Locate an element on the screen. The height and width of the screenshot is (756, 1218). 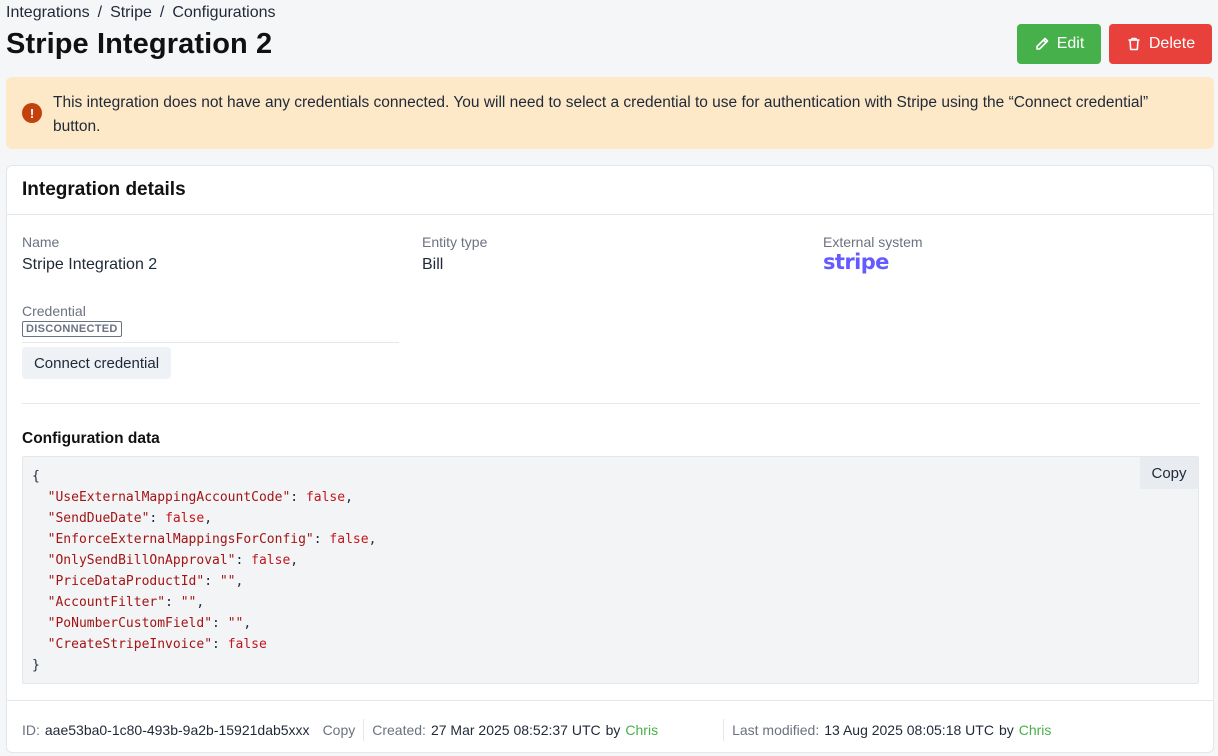
name-label: Name is located at coordinates (41, 242).